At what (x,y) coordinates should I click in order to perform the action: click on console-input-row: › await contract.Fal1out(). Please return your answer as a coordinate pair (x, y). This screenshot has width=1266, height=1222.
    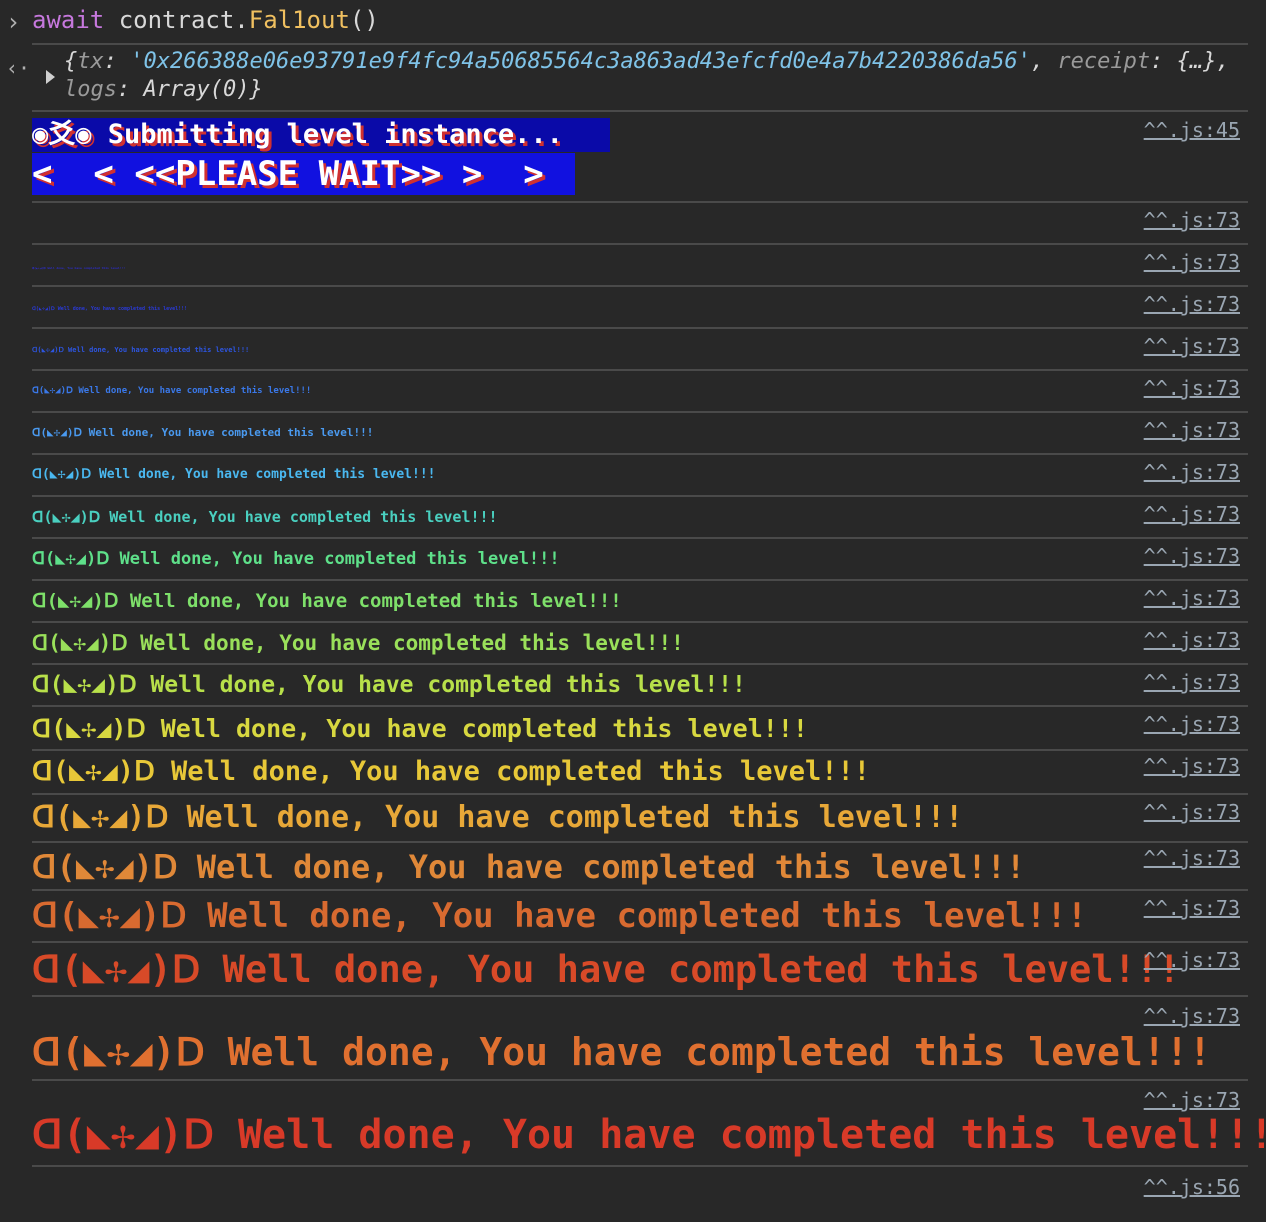
    Looking at the image, I should click on (633, 22).